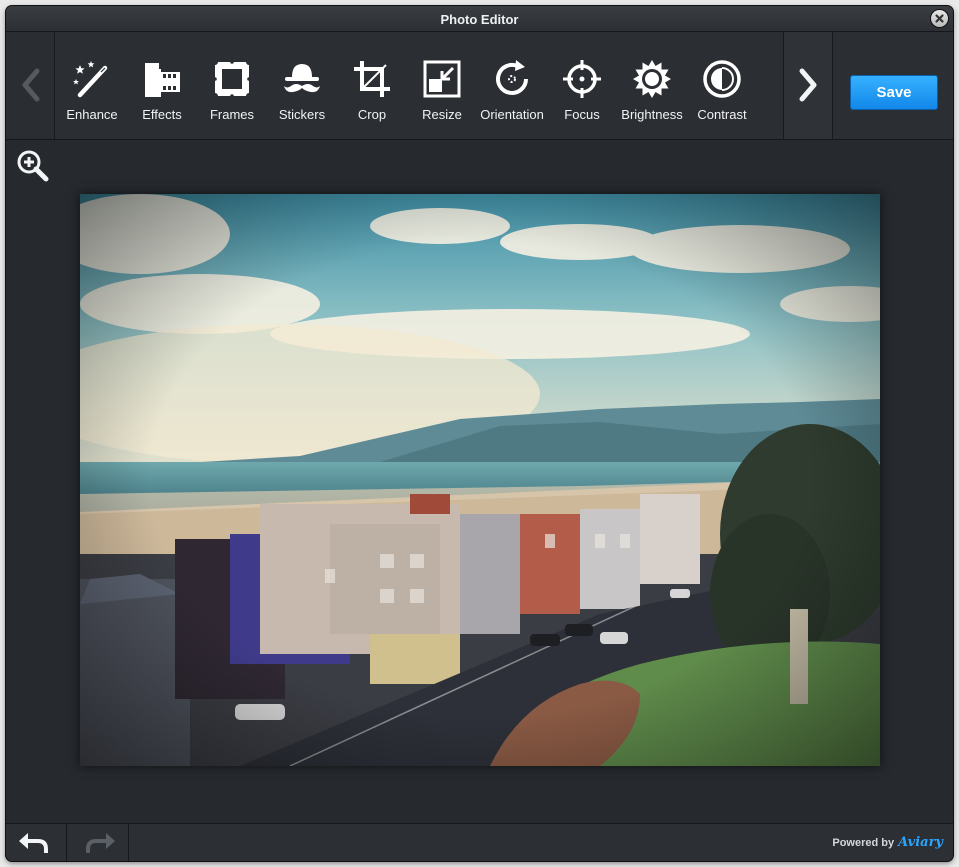  What do you see at coordinates (479, 842) in the screenshot?
I see `bottom-bar: Powered by Aviary` at bounding box center [479, 842].